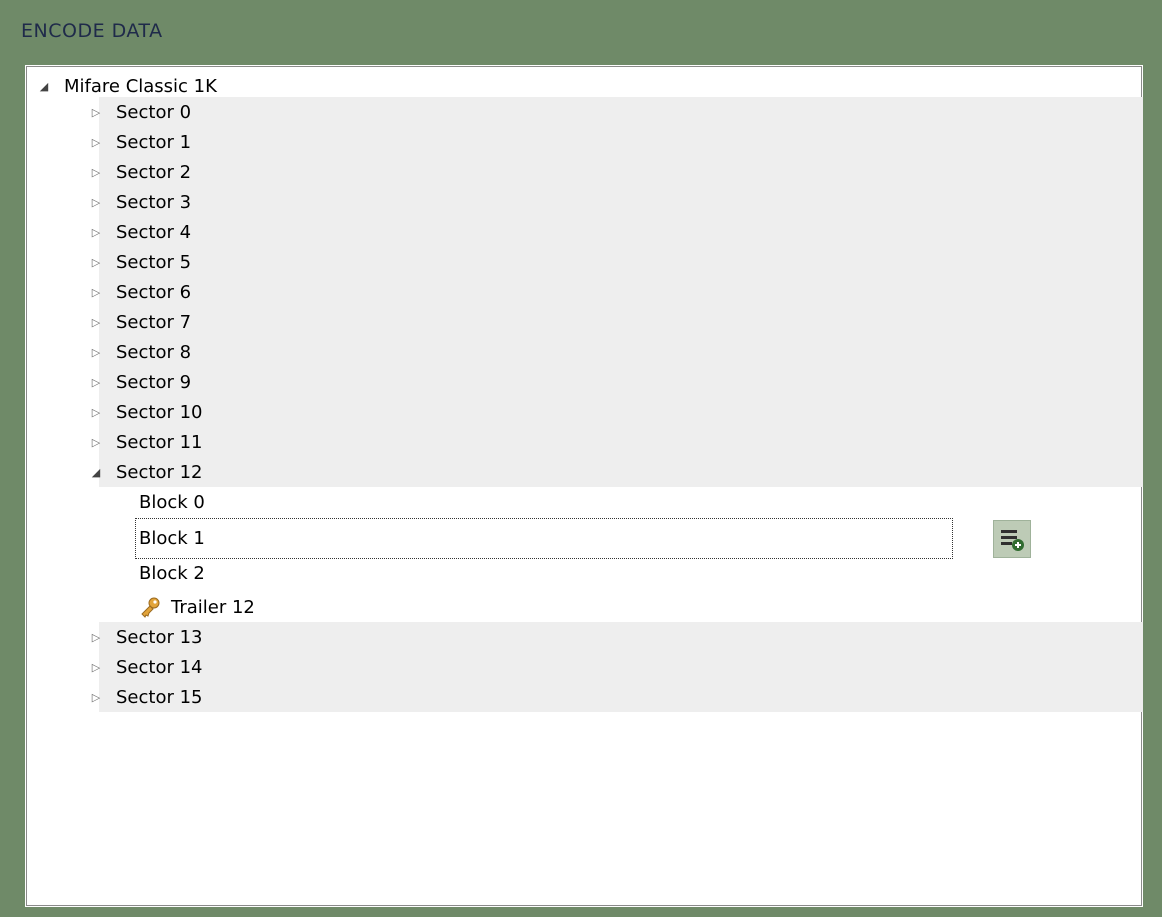 The height and width of the screenshot is (917, 1162). Describe the element at coordinates (159, 442) in the screenshot. I see `sector-label: Sector 11` at that location.